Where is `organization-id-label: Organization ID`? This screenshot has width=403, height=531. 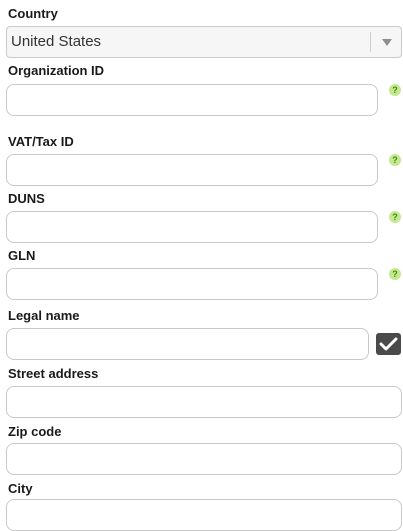
organization-id-label: Organization ID is located at coordinates (56, 70).